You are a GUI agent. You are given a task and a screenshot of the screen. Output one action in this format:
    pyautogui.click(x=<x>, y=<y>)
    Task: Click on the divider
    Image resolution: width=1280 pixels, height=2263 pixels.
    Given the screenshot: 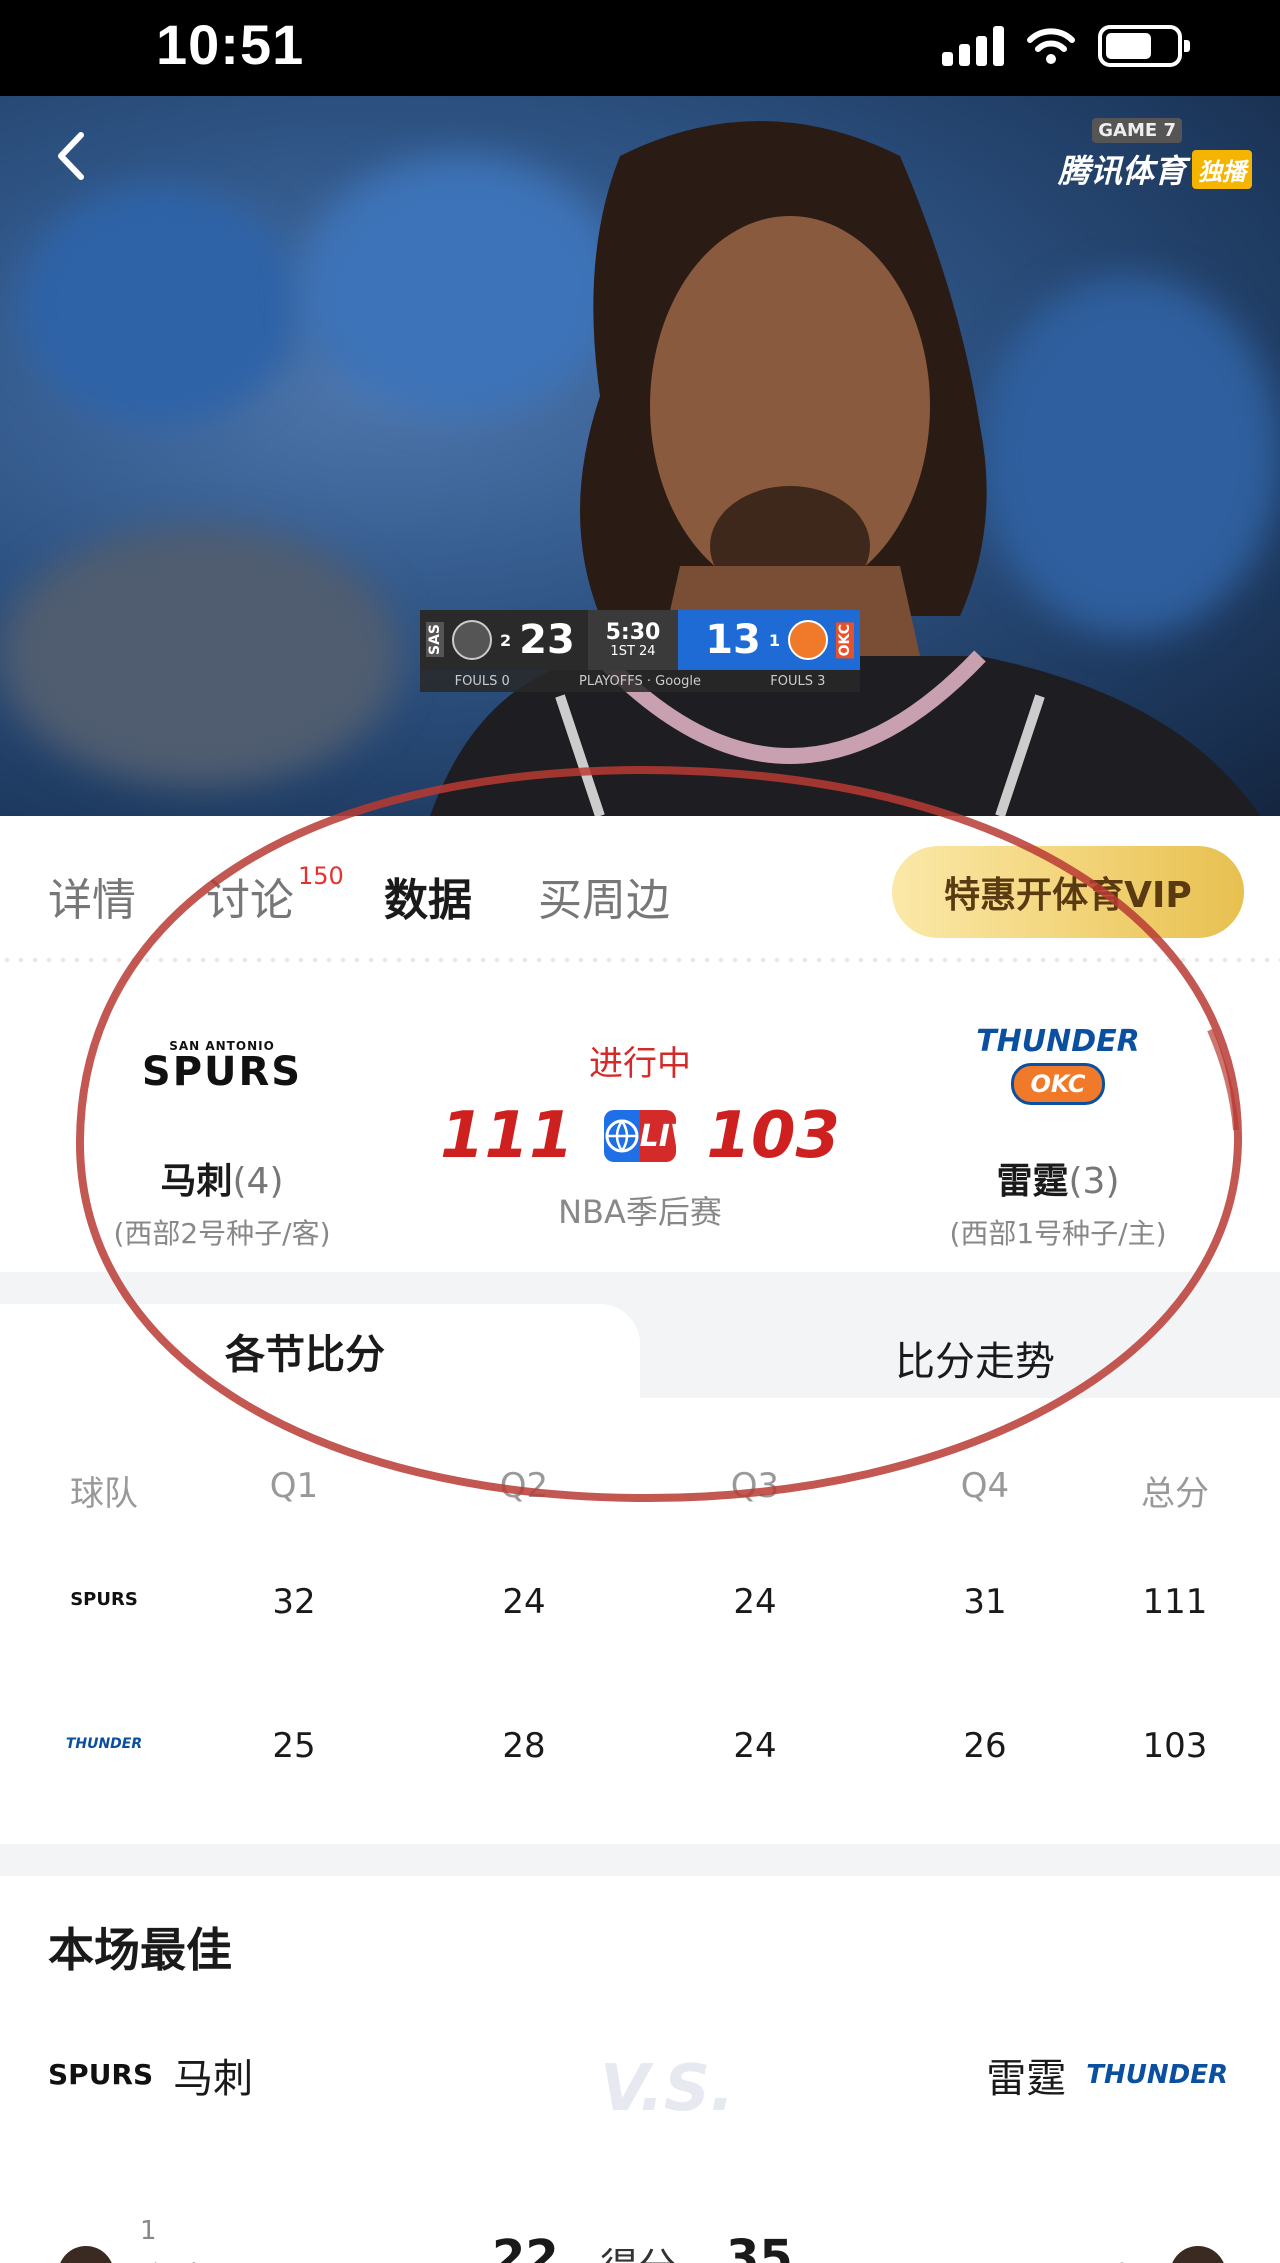 What is the action you would take?
    pyautogui.click(x=640, y=960)
    